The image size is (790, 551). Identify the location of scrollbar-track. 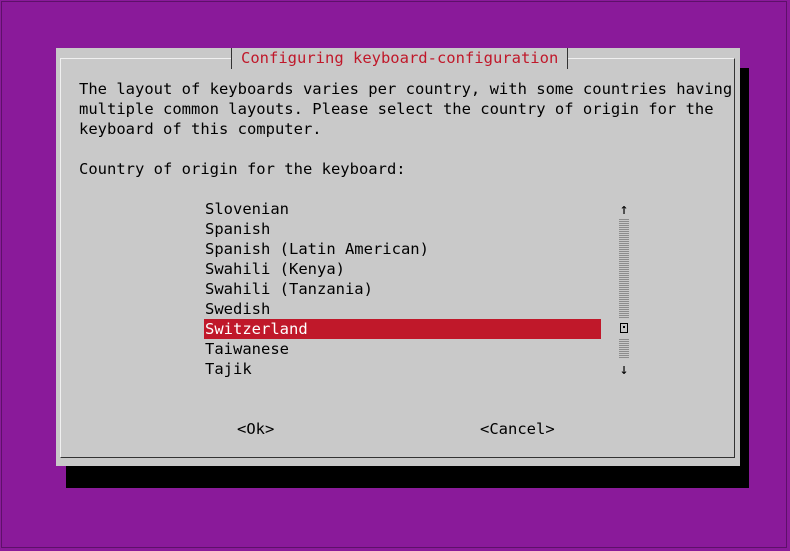
(624, 269).